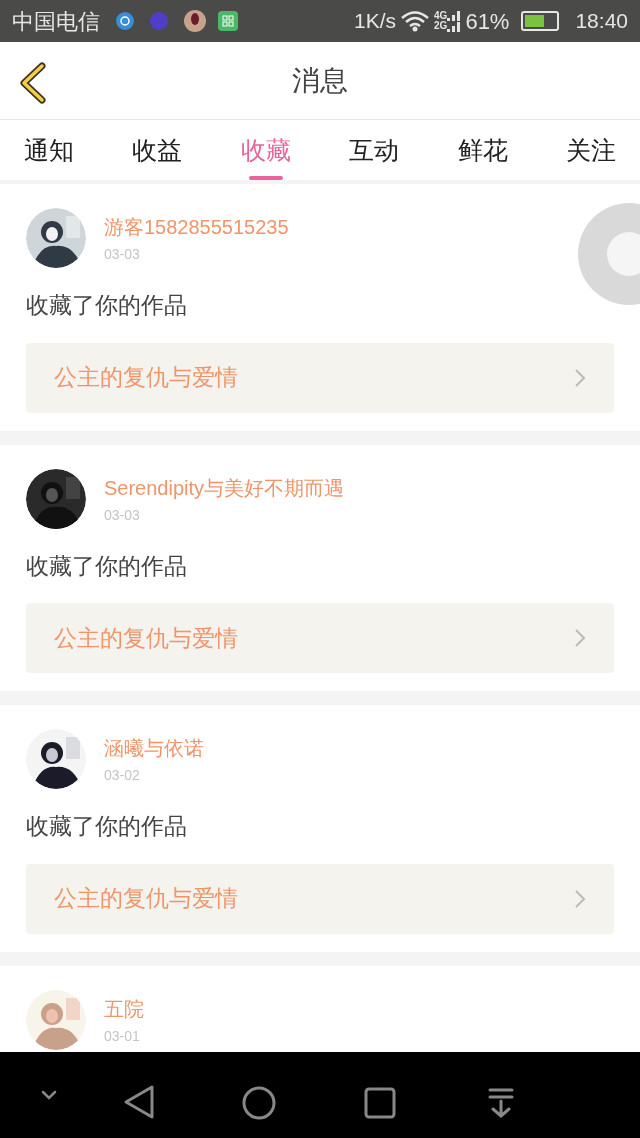 The image size is (640, 1138). Describe the element at coordinates (122, 1036) in the screenshot. I see `message-date: 03-01` at that location.